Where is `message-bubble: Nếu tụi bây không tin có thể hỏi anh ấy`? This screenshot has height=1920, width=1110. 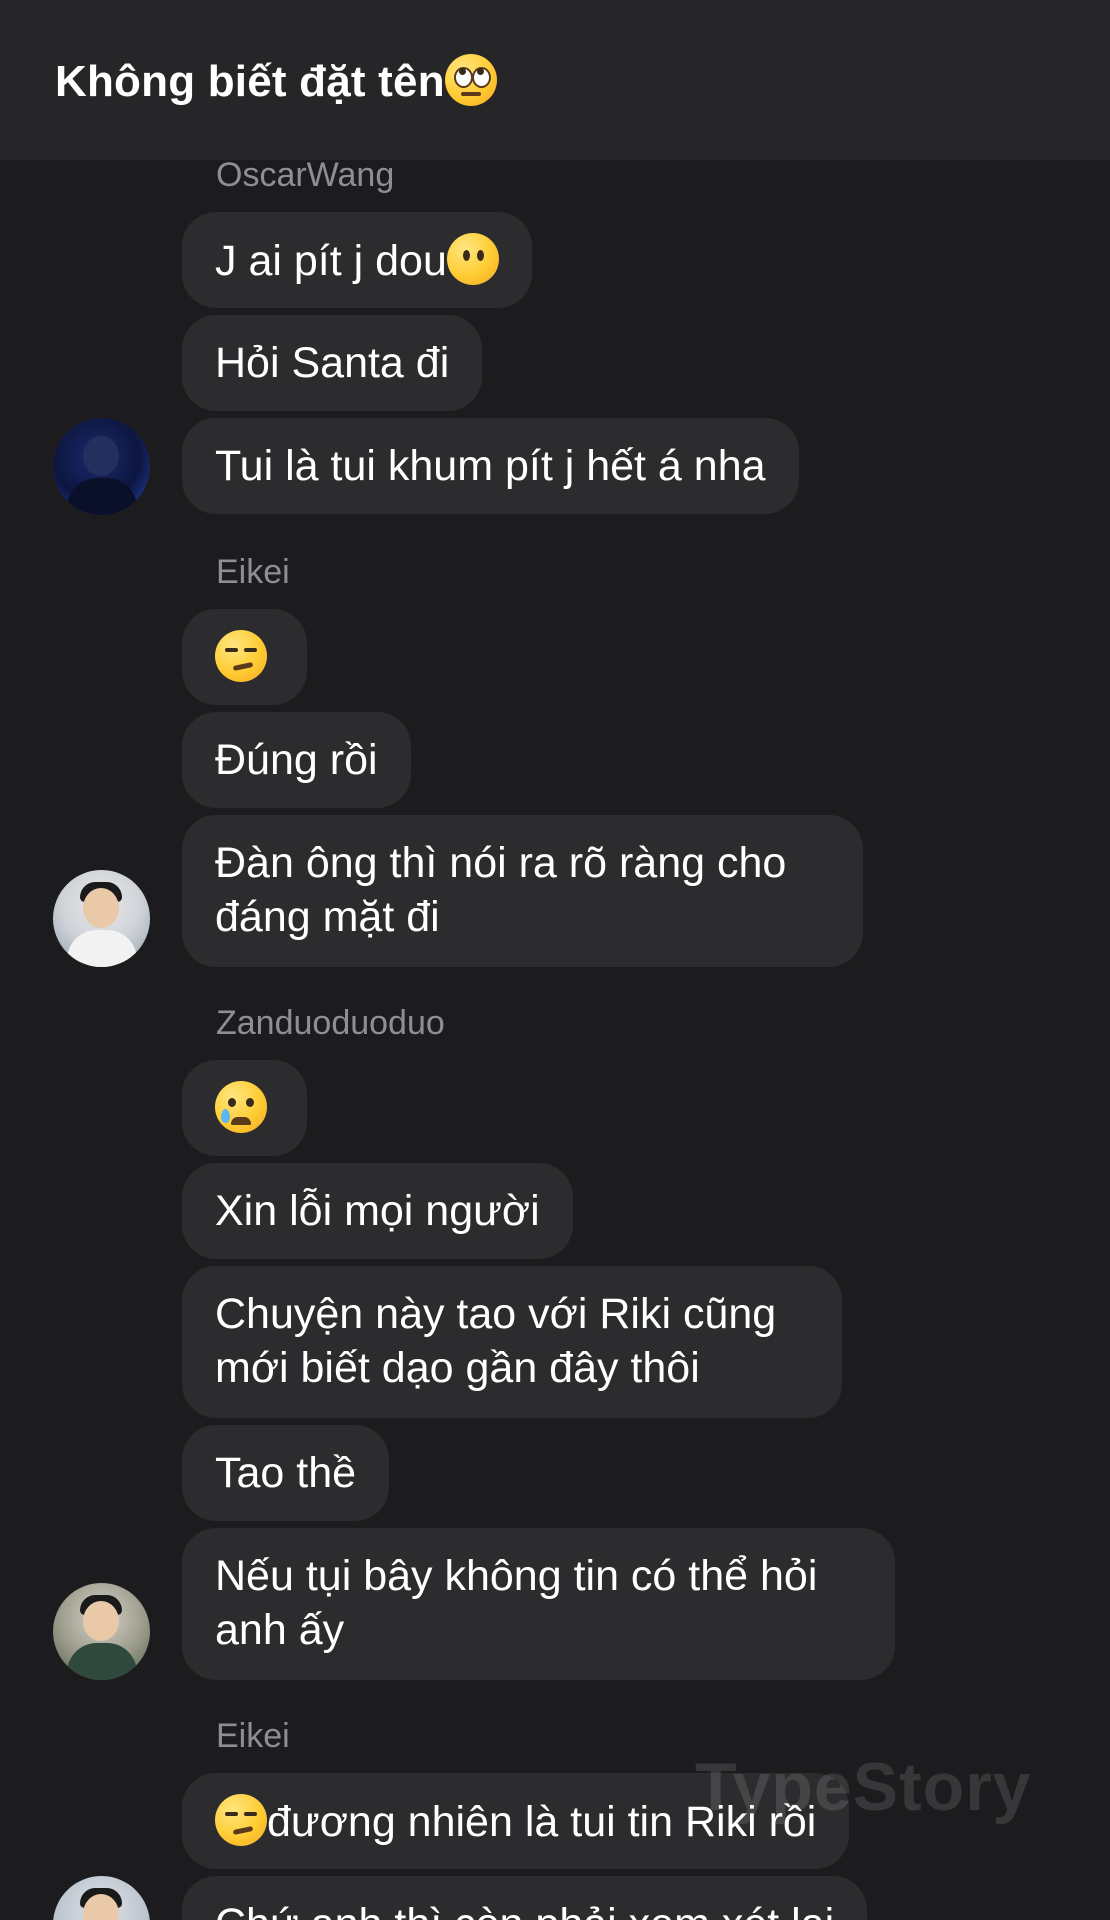 message-bubble: Nếu tụi bây không tin có thể hỏi anh ấy is located at coordinates (538, 1604).